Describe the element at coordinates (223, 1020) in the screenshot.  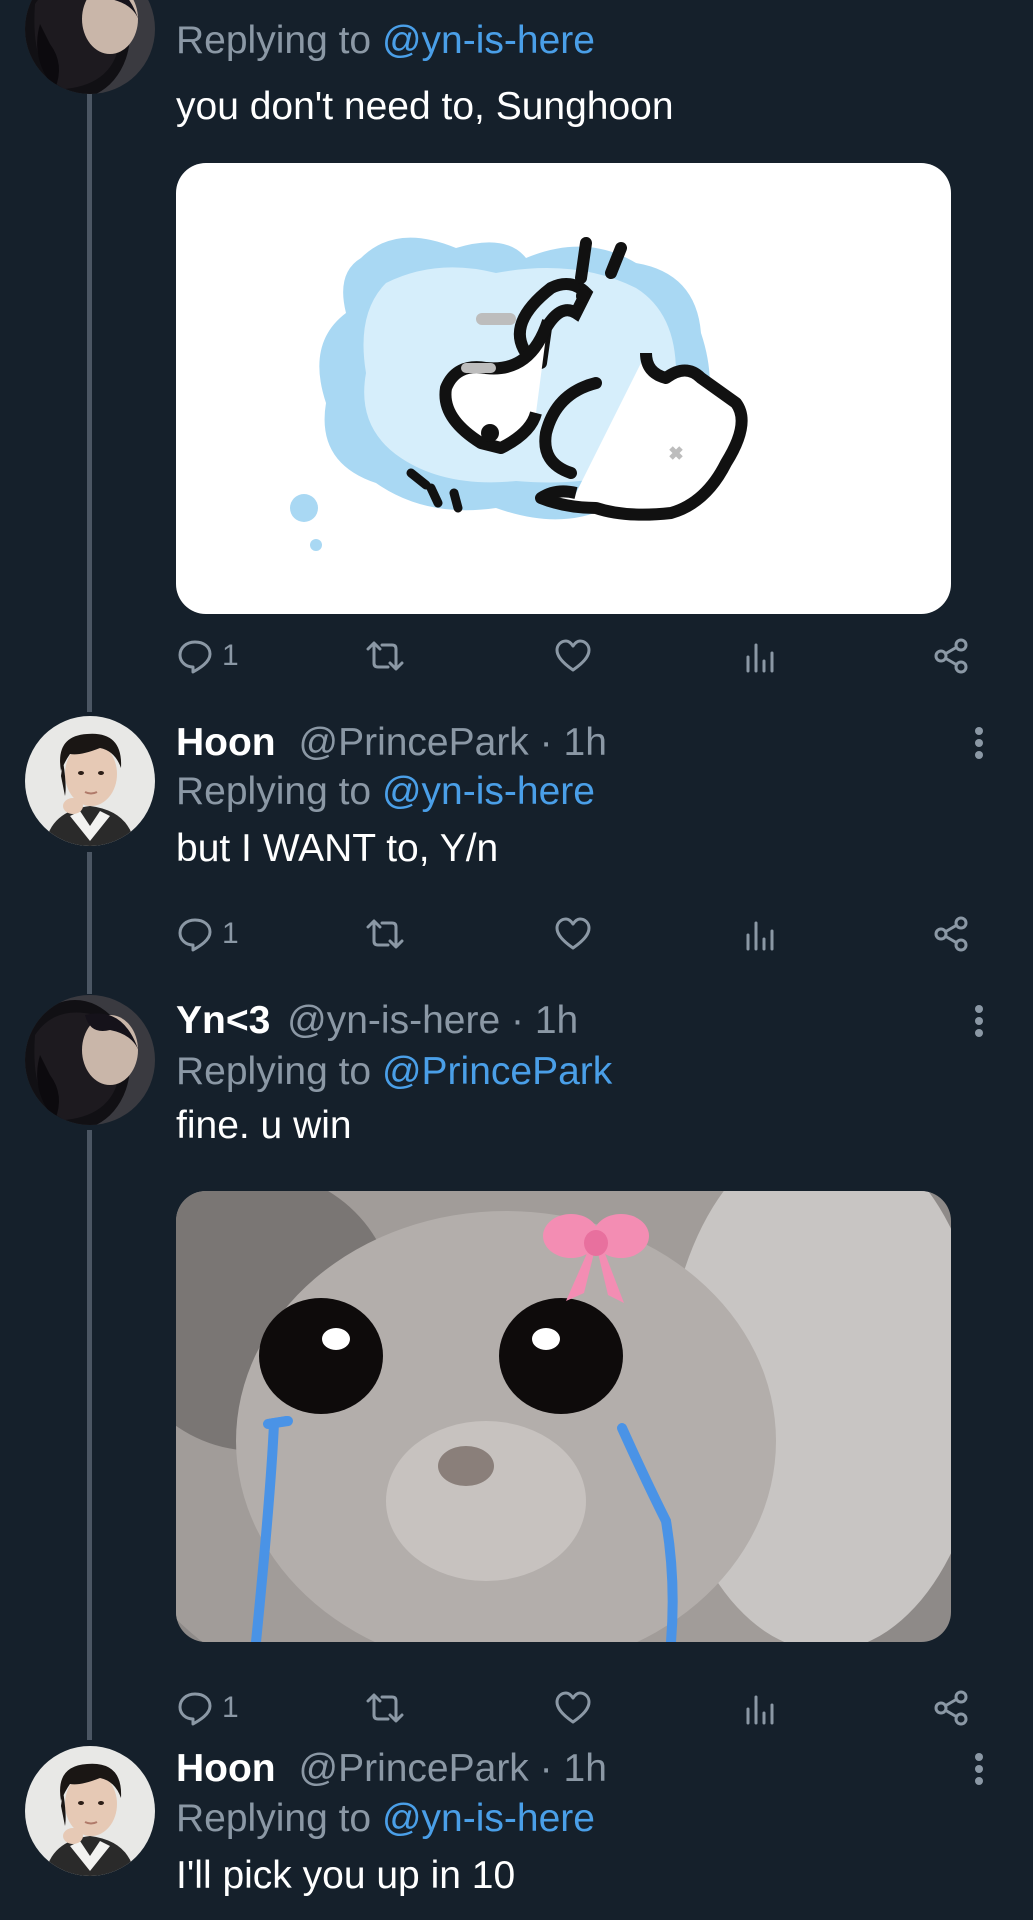
I see `display-name: Yn<3` at that location.